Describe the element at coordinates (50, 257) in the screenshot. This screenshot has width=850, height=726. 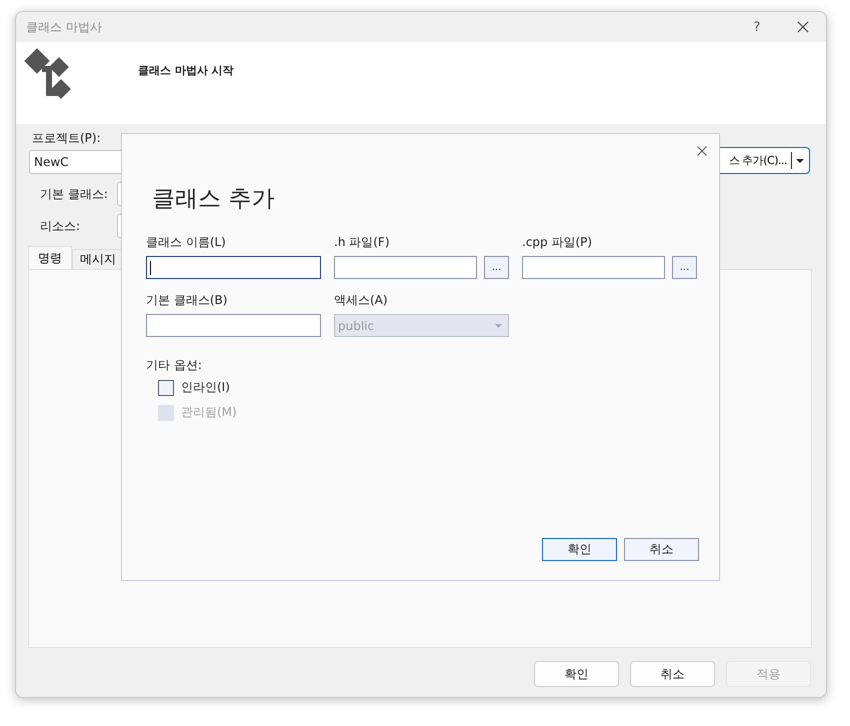
I see `tab: 명령` at that location.